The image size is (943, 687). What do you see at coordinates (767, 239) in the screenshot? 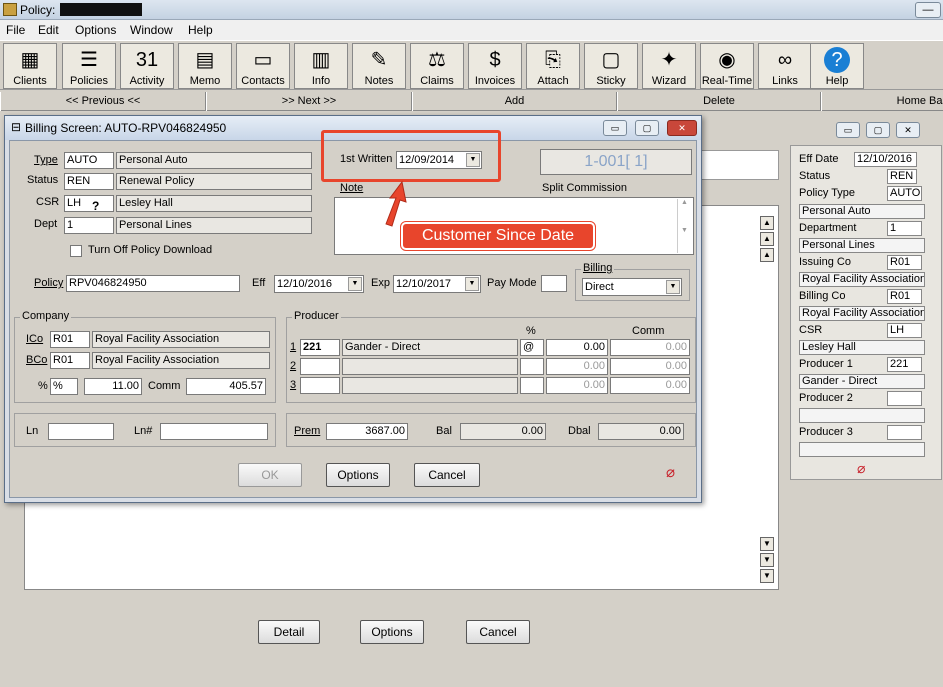
I see `scroll-pageup-button: ▲` at bounding box center [767, 239].